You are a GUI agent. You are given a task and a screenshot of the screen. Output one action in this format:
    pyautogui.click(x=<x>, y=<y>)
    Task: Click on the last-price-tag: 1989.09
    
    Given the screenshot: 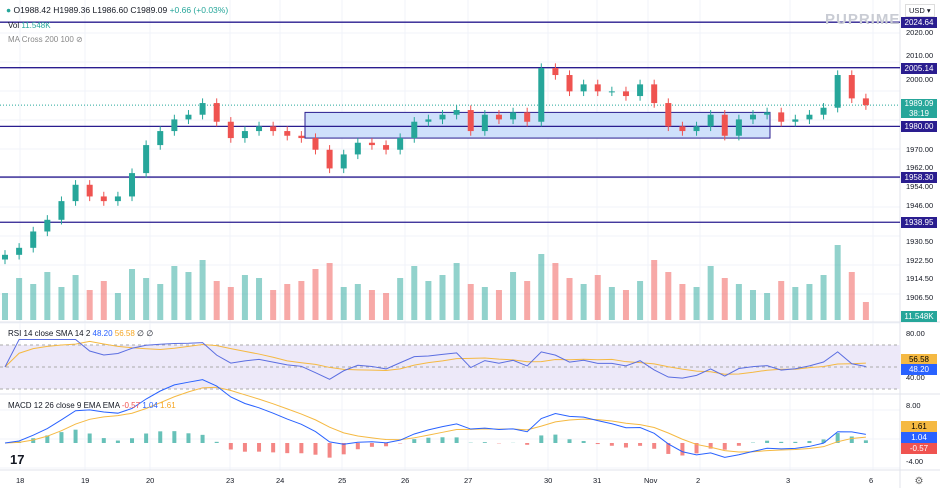 What is the action you would take?
    pyautogui.click(x=919, y=104)
    